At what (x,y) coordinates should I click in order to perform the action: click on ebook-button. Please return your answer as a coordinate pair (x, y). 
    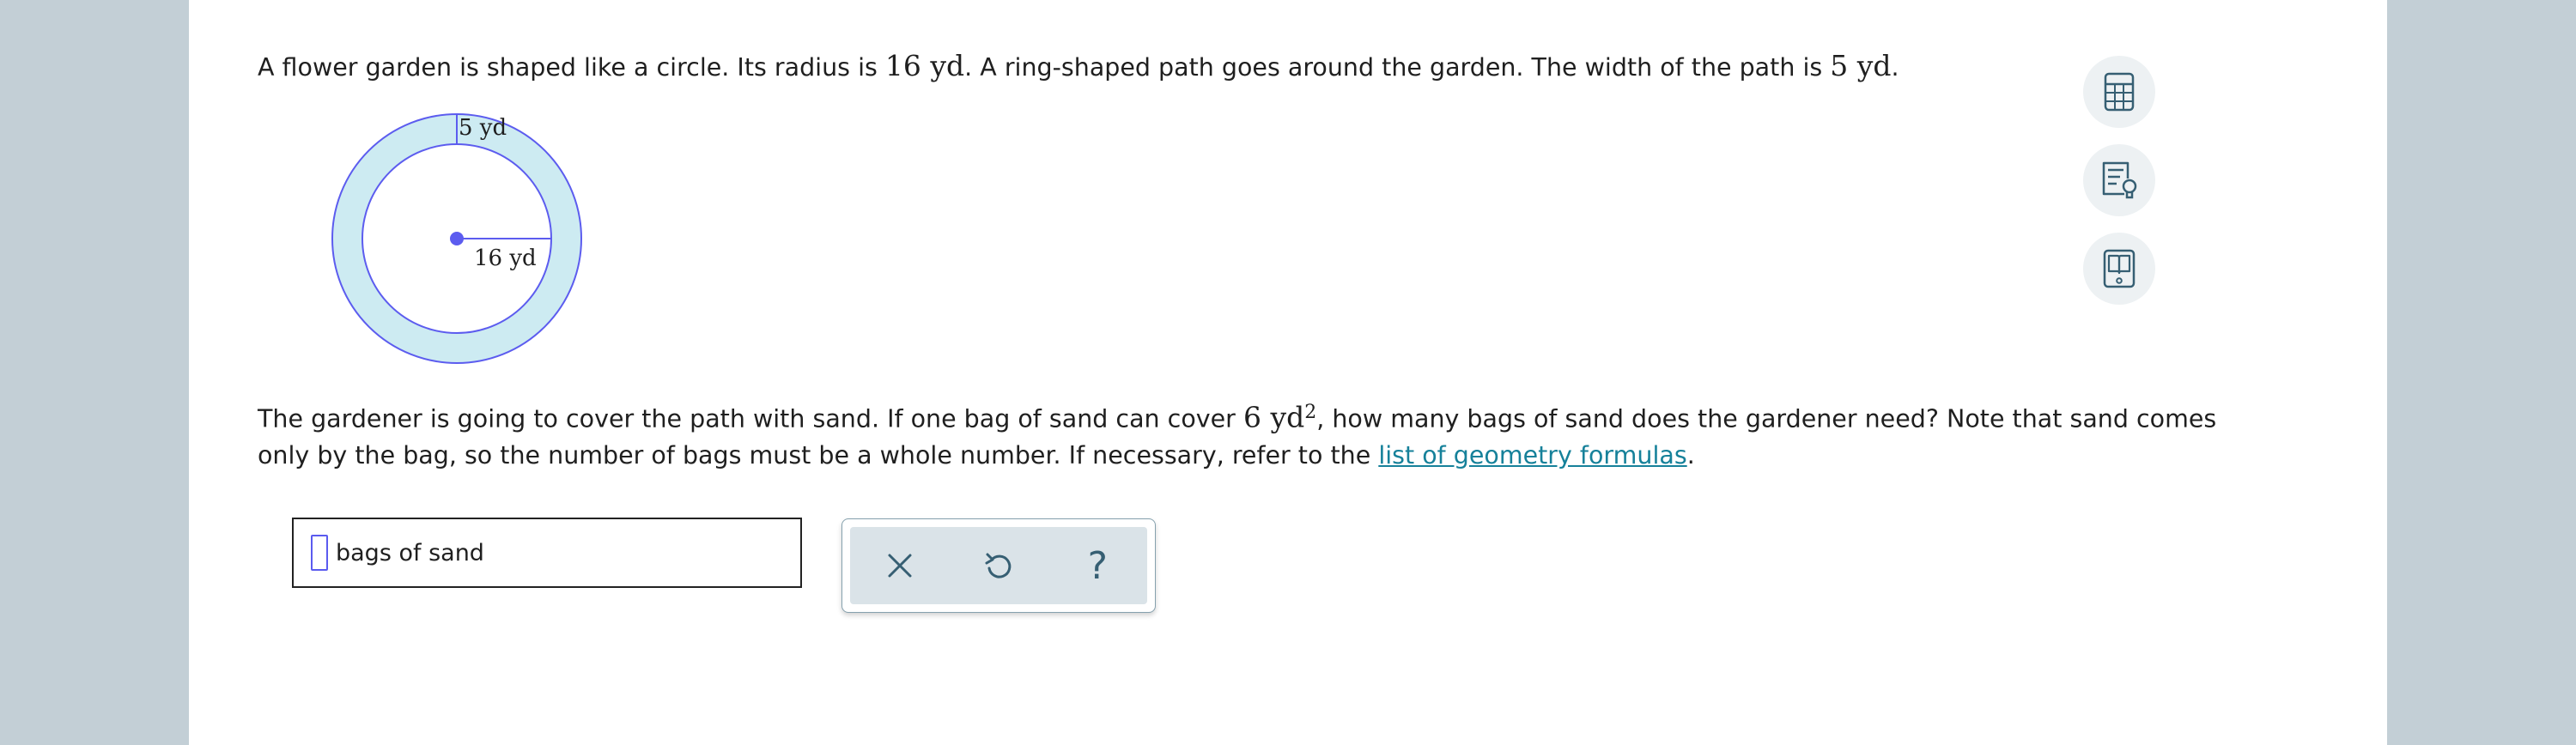
    Looking at the image, I should click on (2119, 269).